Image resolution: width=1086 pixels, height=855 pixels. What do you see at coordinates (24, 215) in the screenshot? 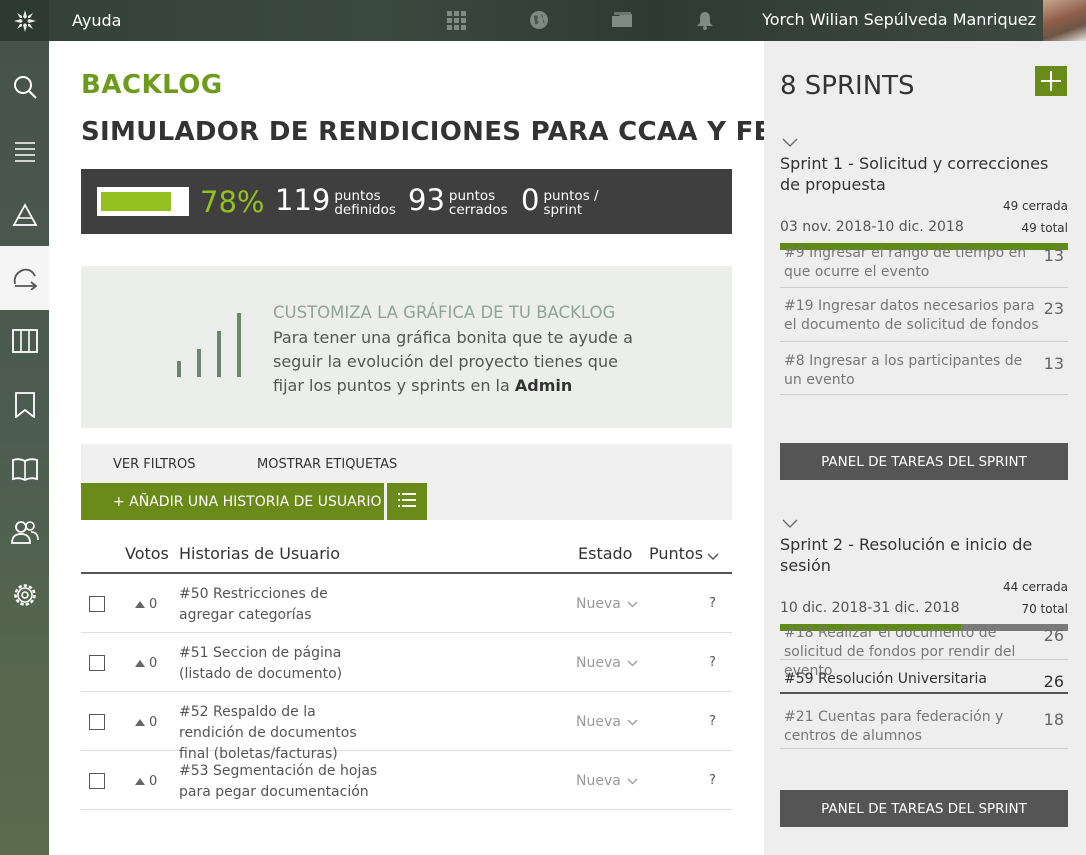
I see `epics-icon` at bounding box center [24, 215].